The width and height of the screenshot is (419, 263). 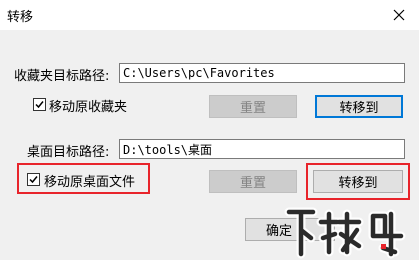 What do you see at coordinates (253, 106) in the screenshot?
I see `favorites-reset-button: 重置` at bounding box center [253, 106].